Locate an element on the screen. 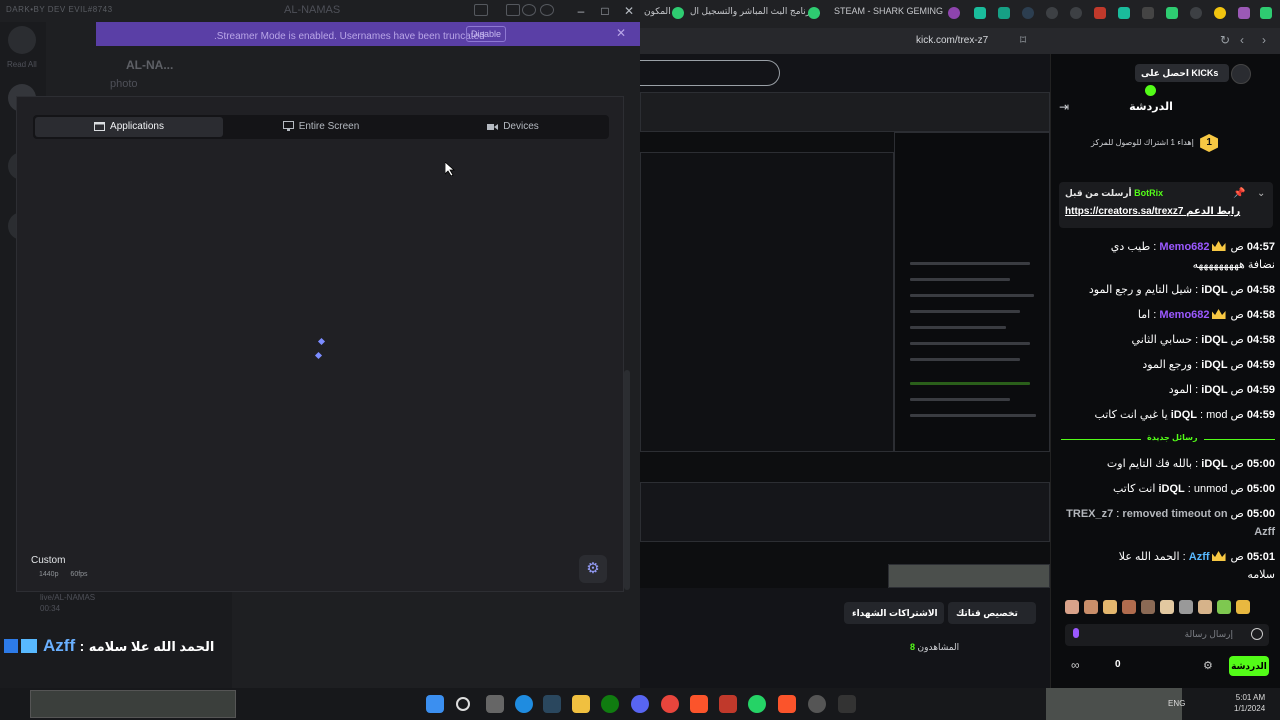 This screenshot has width=1280, height=720. message-text: ورجع المود is located at coordinates (1167, 365).